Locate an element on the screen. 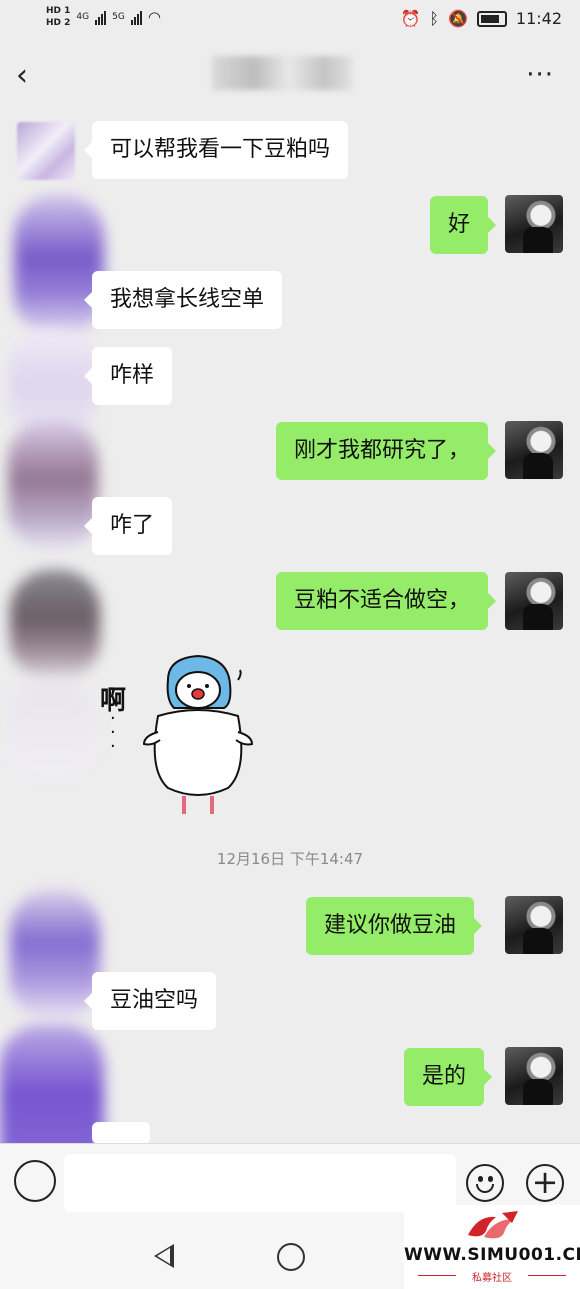 This screenshot has width=580, height=1289. status-left: HD 1 HD 2 4G 5G ◠ is located at coordinates (103, 17).